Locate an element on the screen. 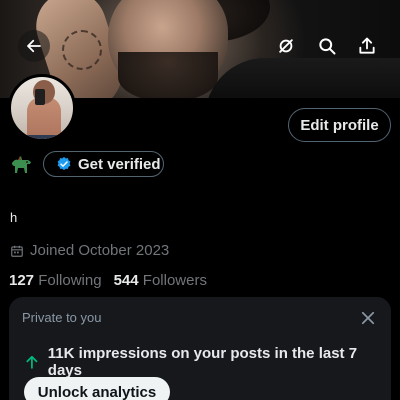 The height and width of the screenshot is (400, 400). follow-stats: 127 Following 544 Followers is located at coordinates (108, 280).